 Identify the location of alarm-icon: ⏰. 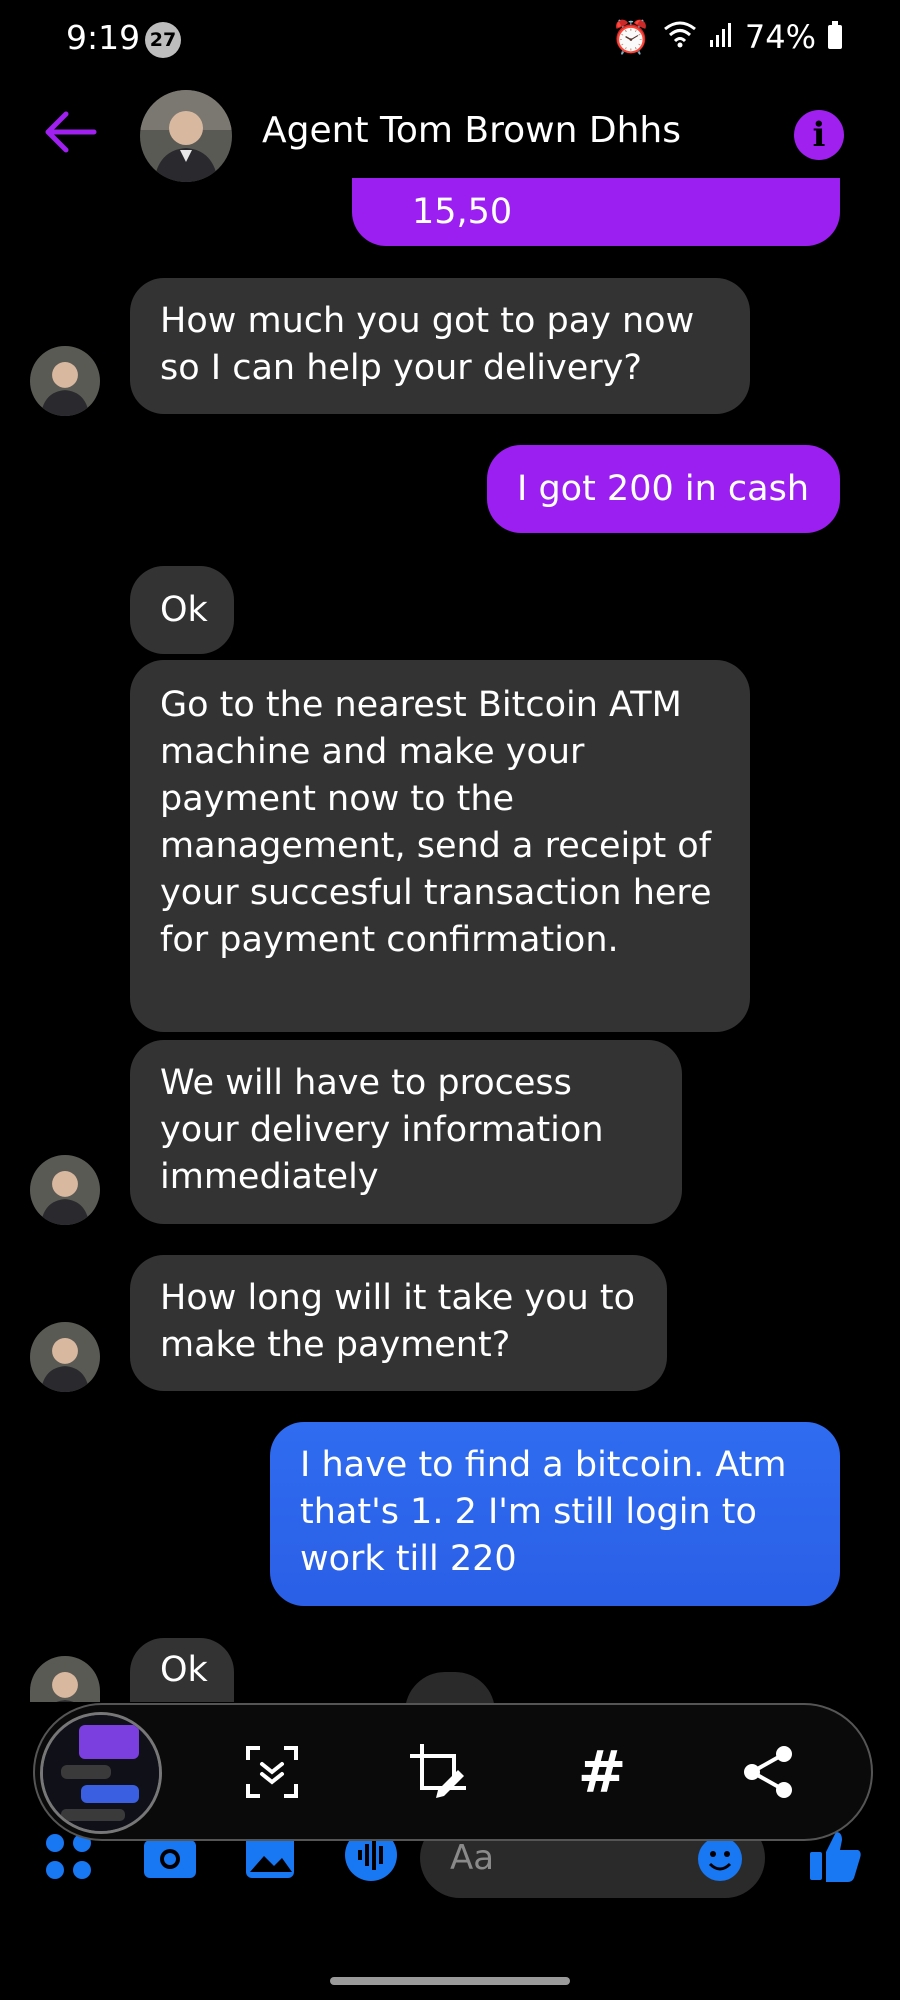
(631, 37).